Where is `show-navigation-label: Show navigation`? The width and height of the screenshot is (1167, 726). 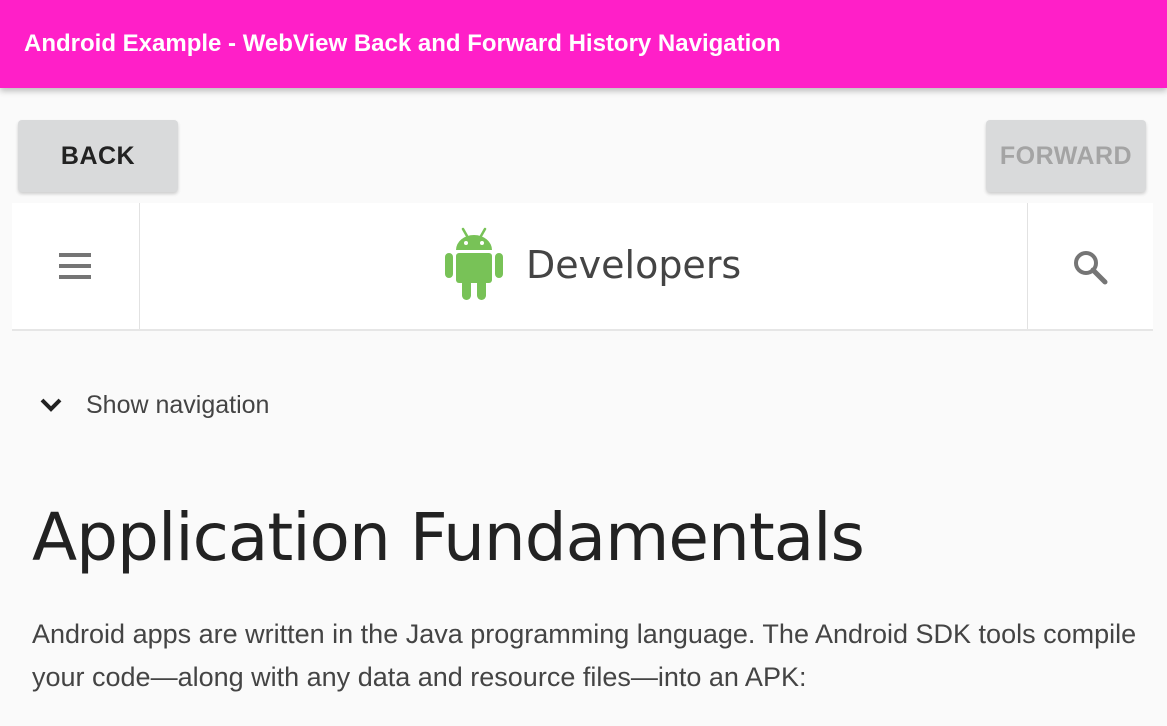 show-navigation-label: Show navigation is located at coordinates (178, 405).